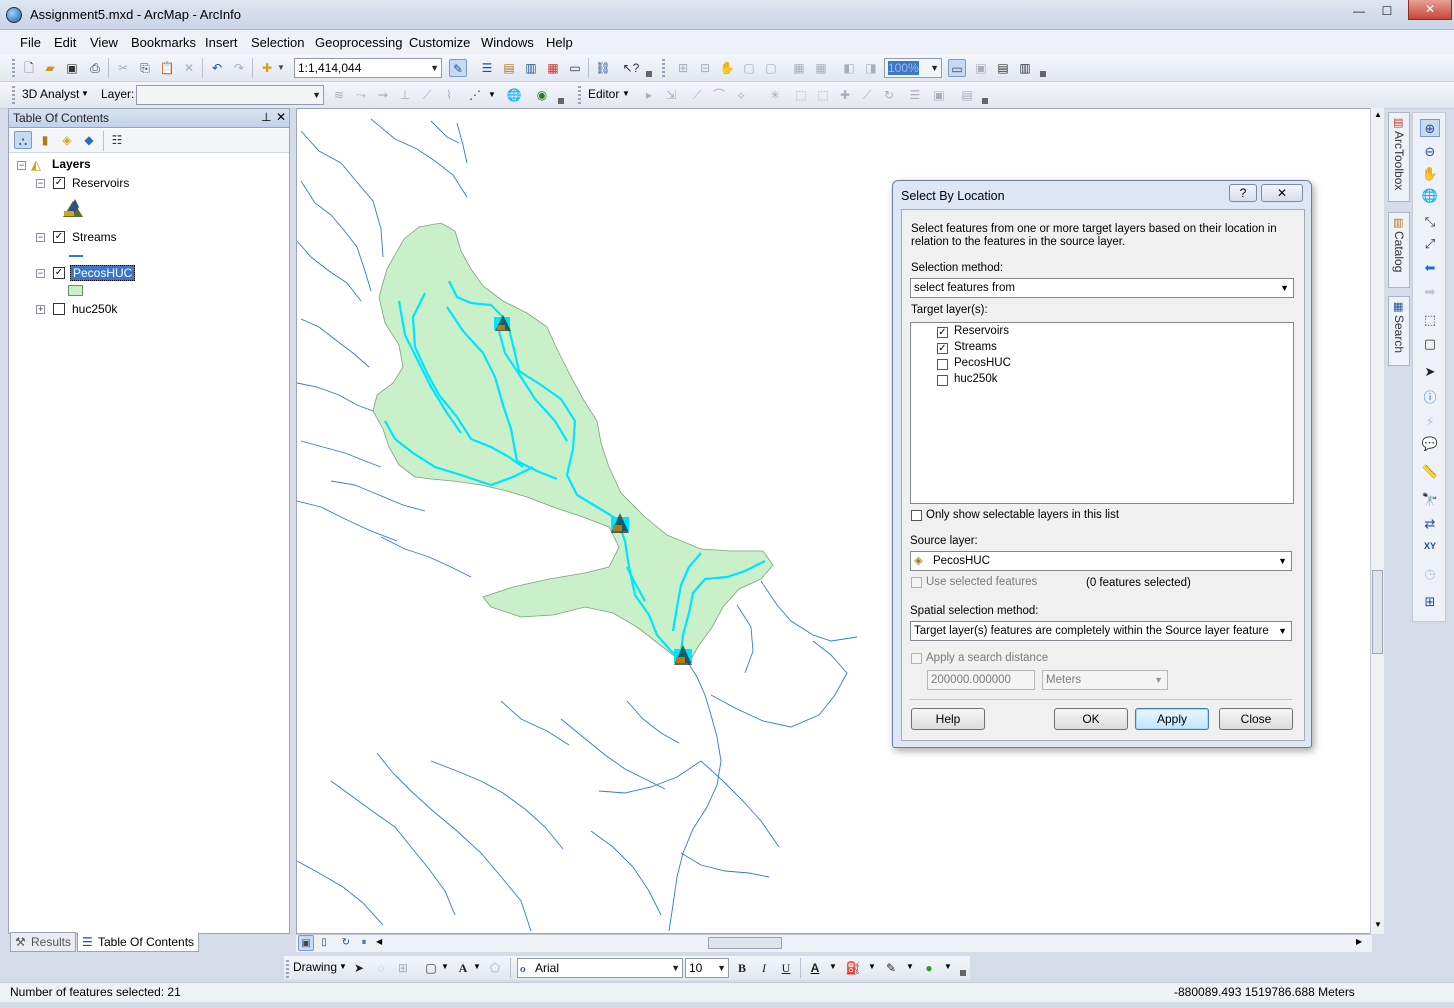 The image size is (1454, 1008). I want to click on pin-icon: ⊥, so click(266, 117).